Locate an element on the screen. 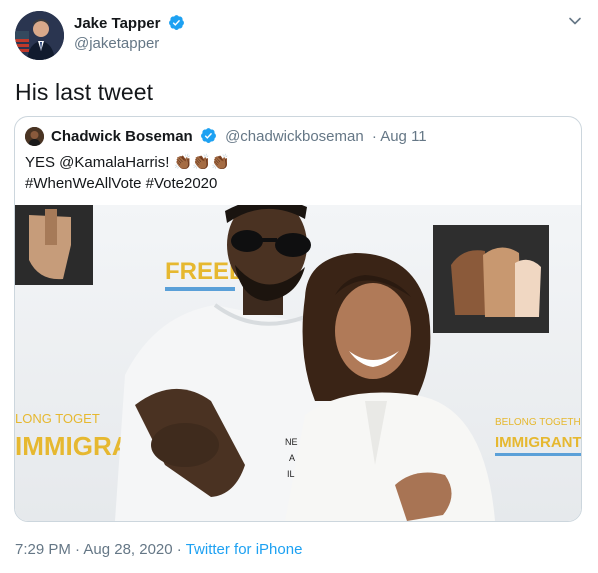 The height and width of the screenshot is (573, 598). author-avatar is located at coordinates (39, 35).